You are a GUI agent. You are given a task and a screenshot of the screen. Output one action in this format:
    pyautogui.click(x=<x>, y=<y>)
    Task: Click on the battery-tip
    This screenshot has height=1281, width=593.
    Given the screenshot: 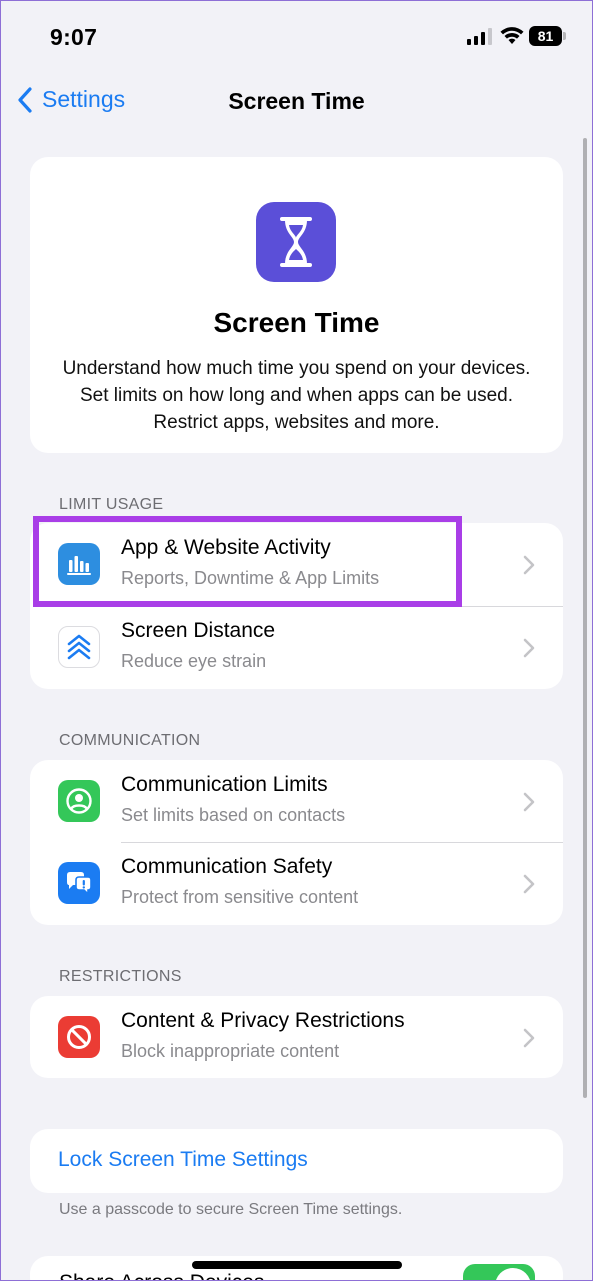 What is the action you would take?
    pyautogui.click(x=564, y=36)
    